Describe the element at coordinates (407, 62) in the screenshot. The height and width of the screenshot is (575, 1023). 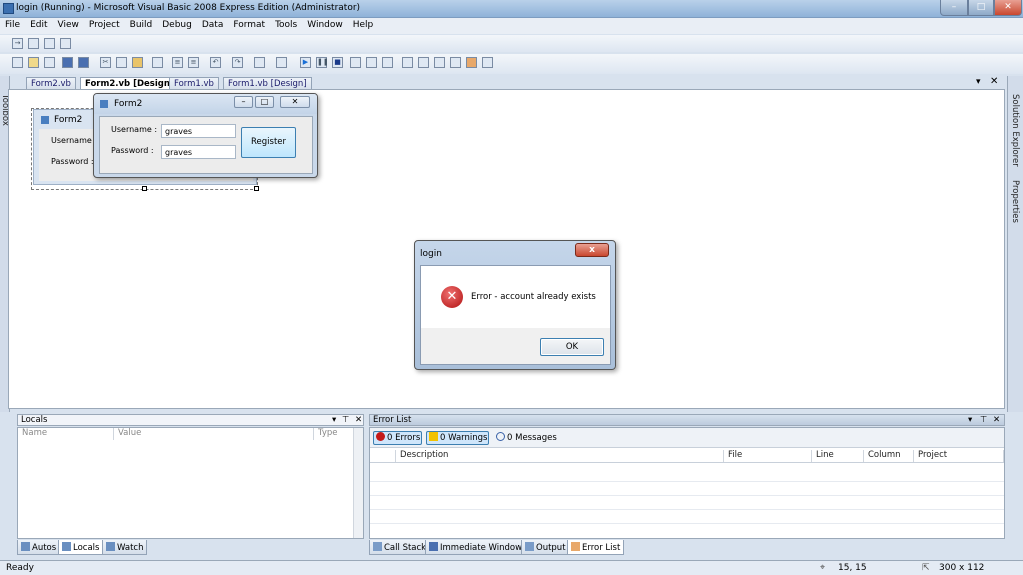
I see `solution-explorer-icon` at that location.